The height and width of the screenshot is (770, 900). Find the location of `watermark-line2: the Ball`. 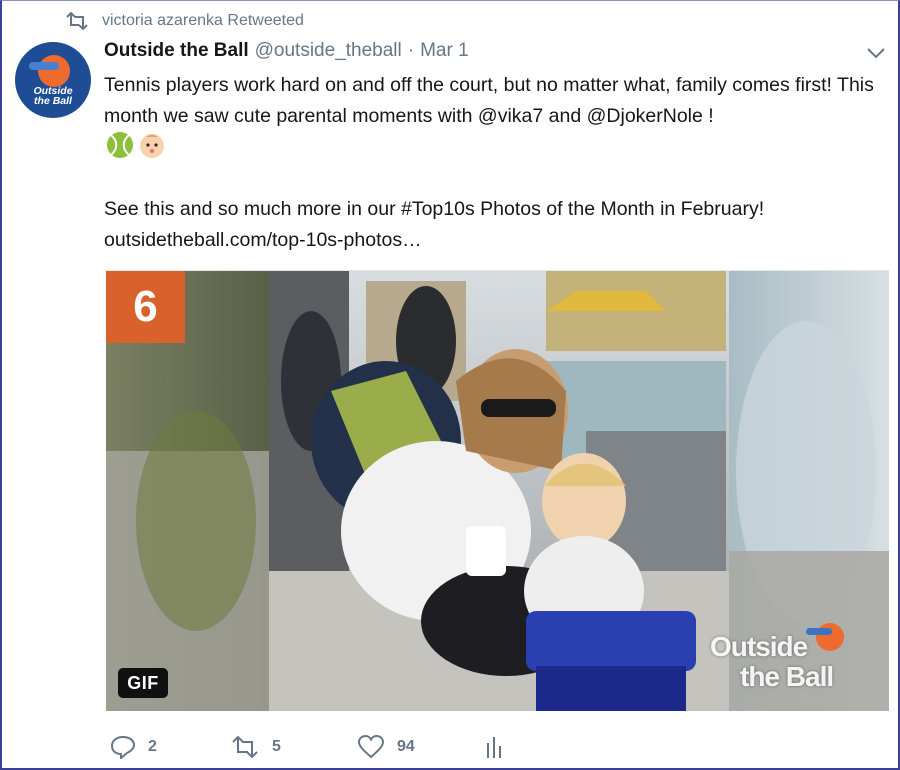

watermark-line2: the Ball is located at coordinates (787, 676).